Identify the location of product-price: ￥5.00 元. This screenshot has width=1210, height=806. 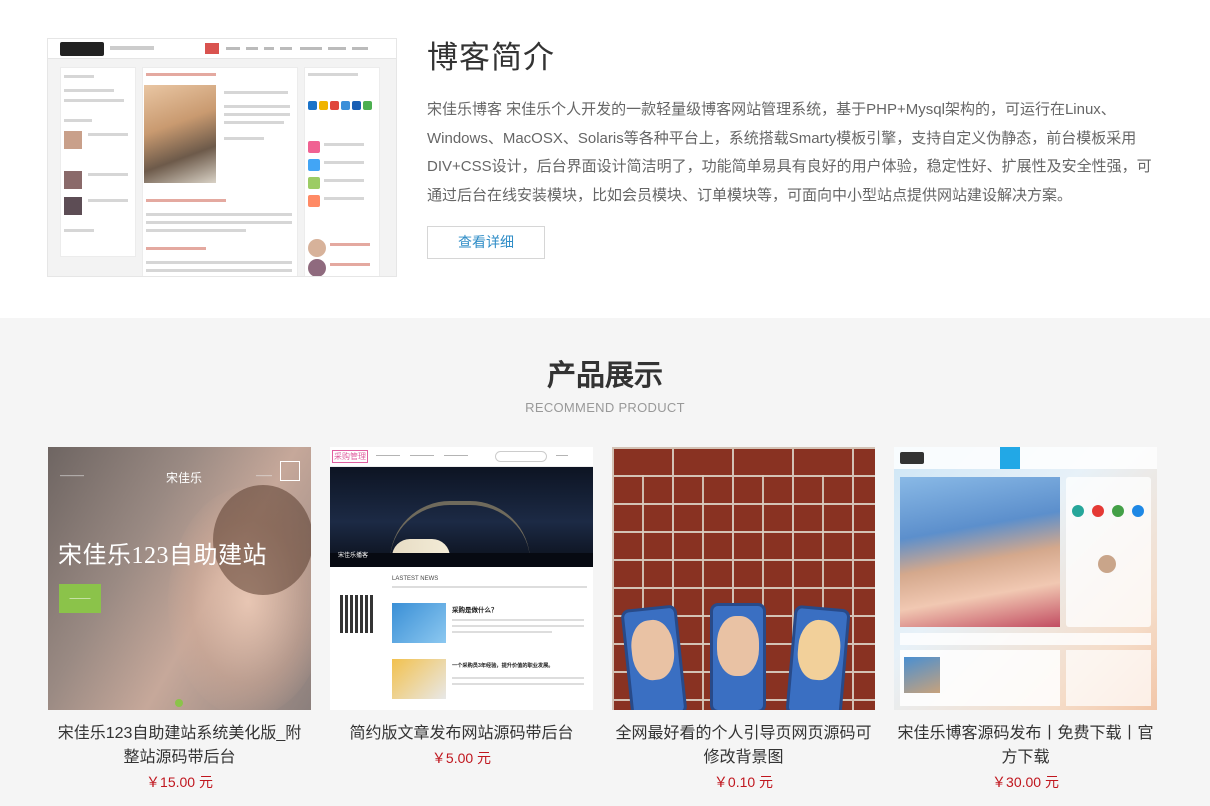
(461, 758).